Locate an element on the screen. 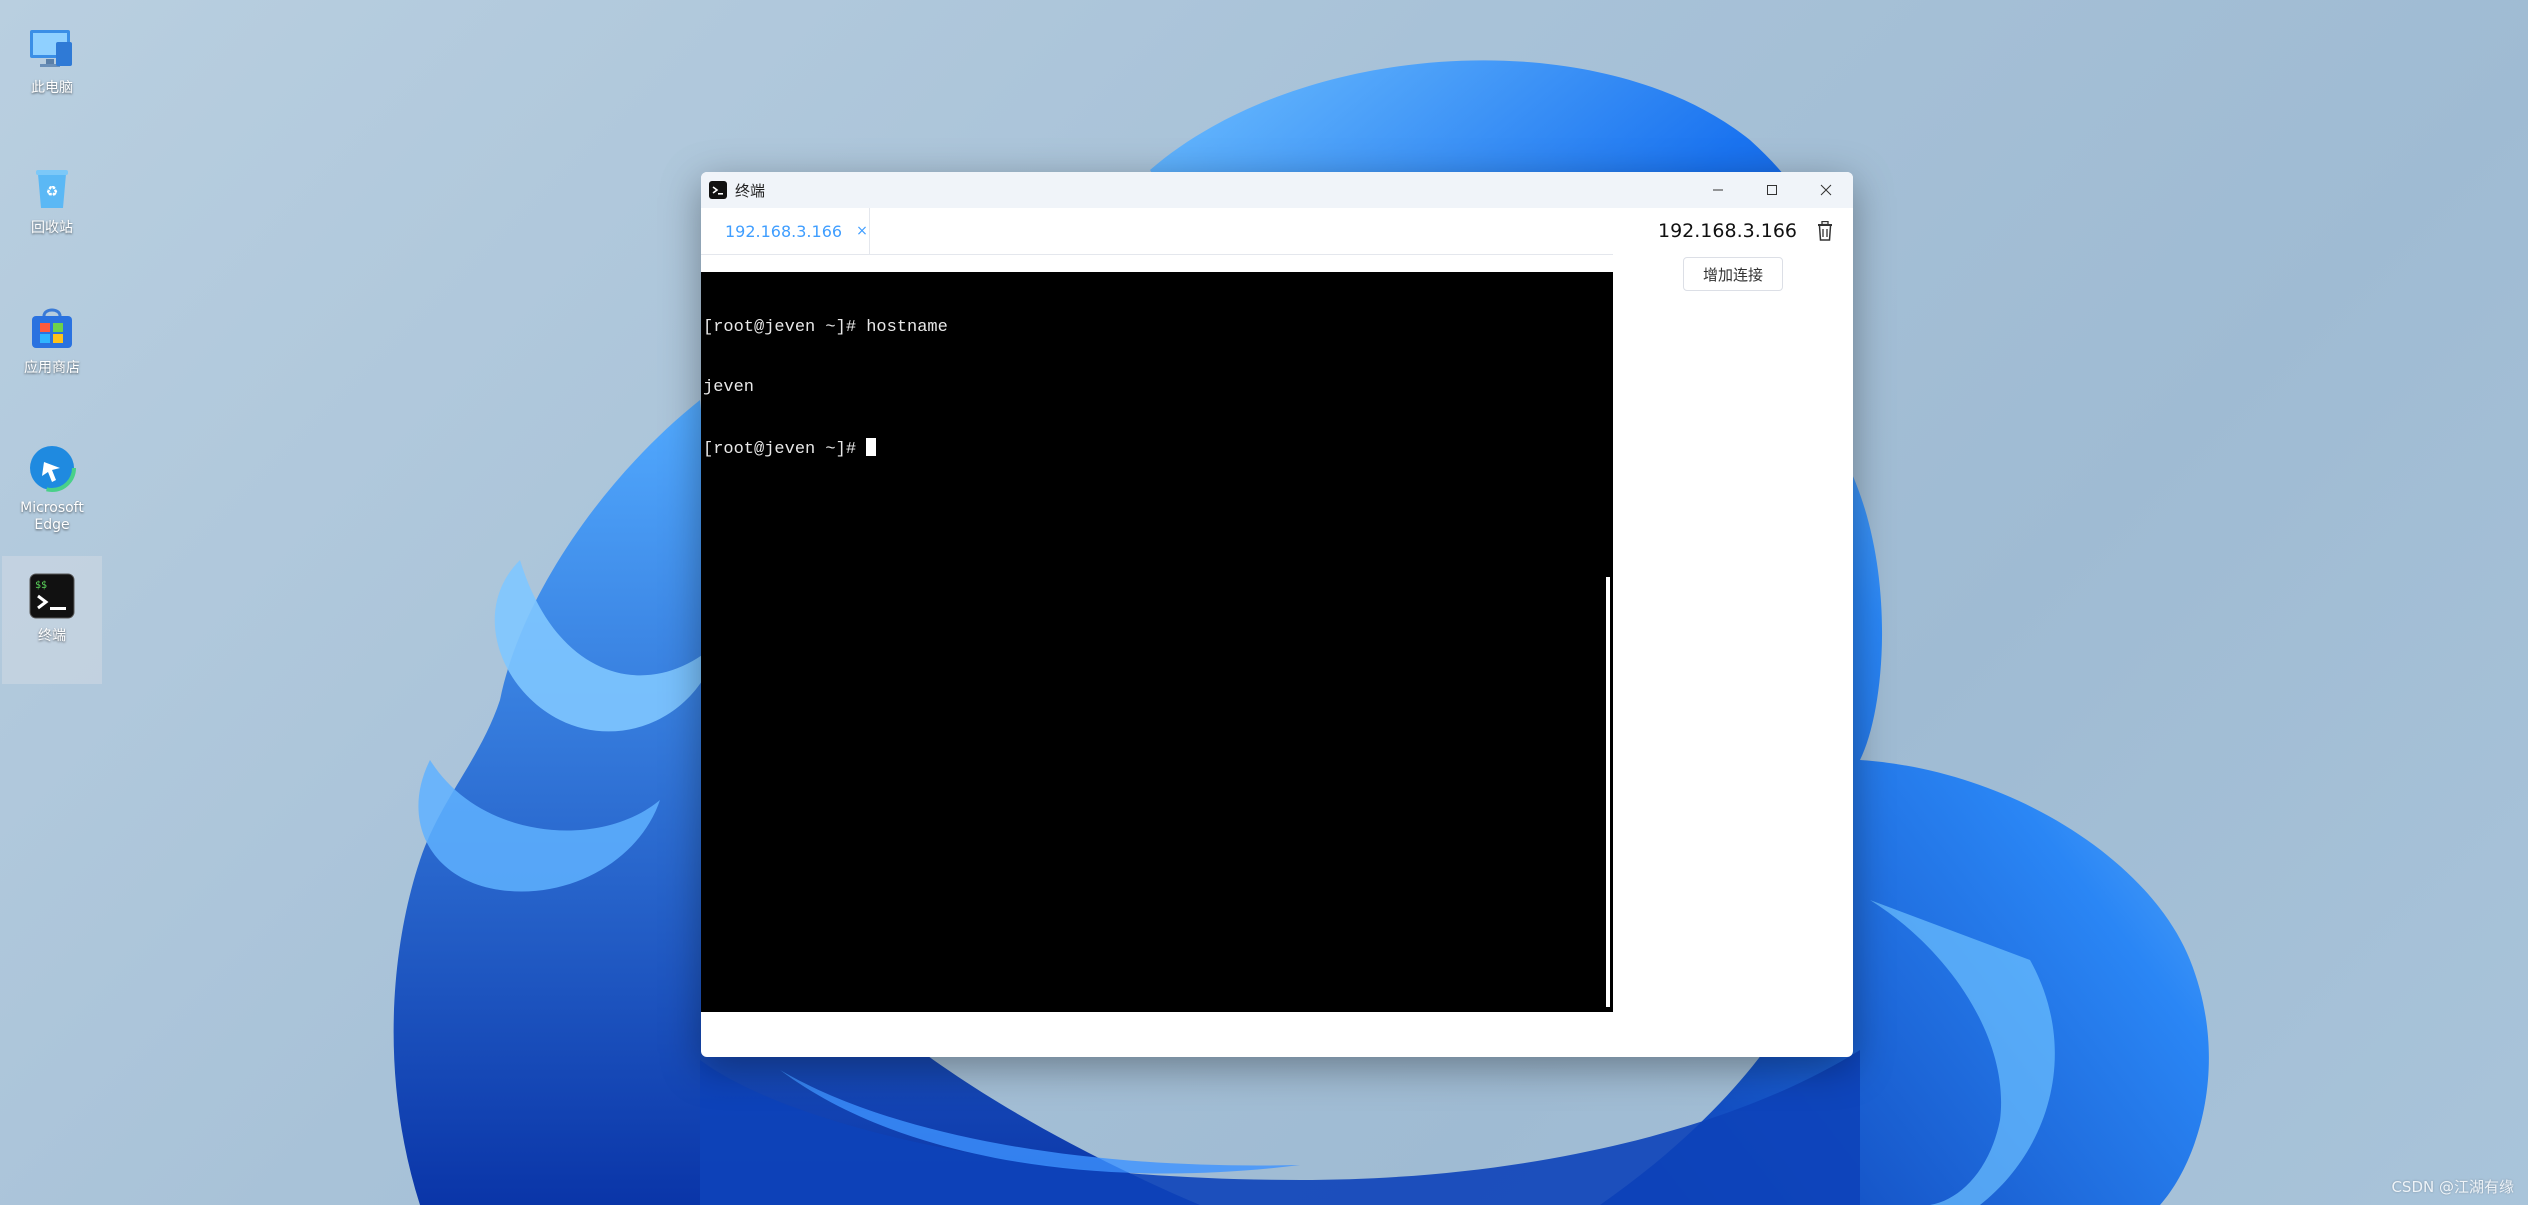 This screenshot has height=1205, width=2528. desktop-icon-edge: Microsoft Edge is located at coordinates (52, 491).